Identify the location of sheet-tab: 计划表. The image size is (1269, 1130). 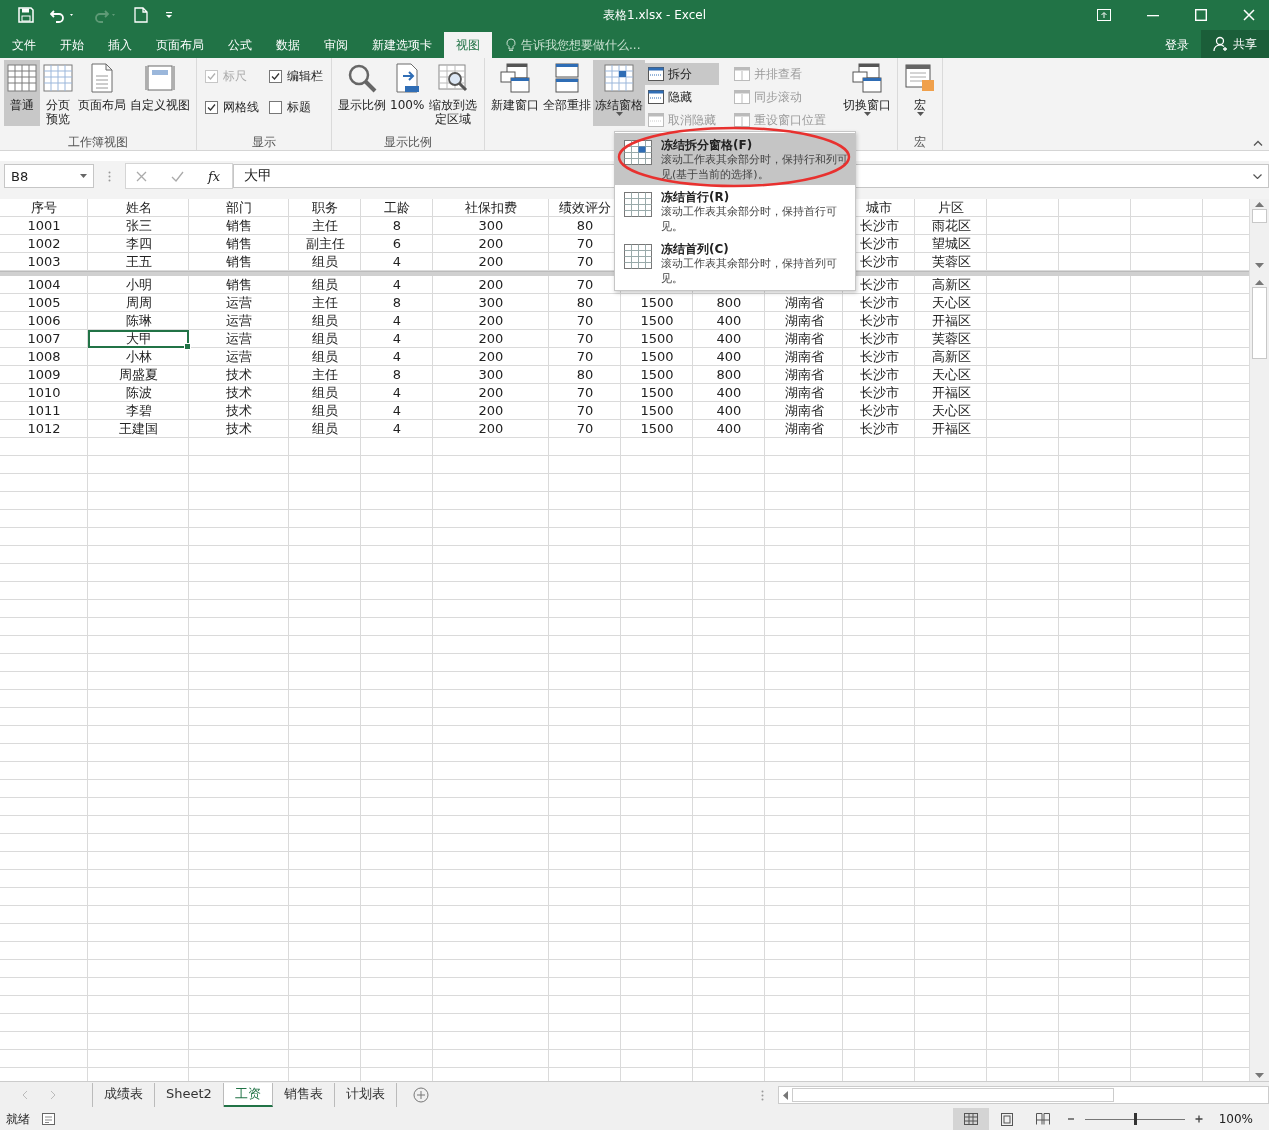
(365, 1095).